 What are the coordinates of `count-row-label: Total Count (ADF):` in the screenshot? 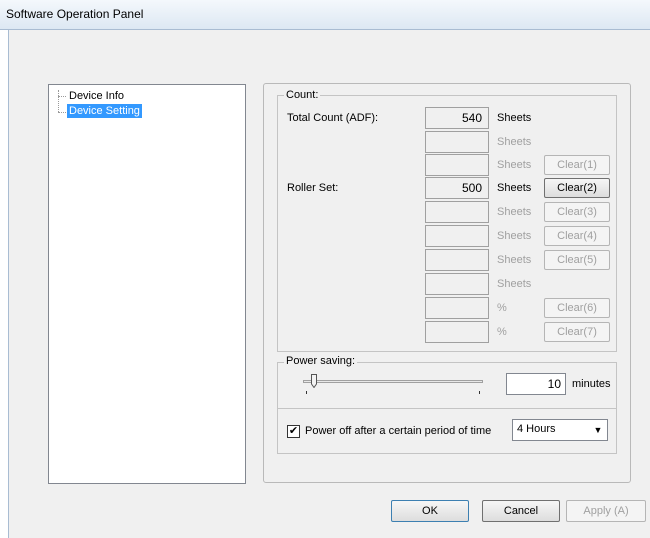 It's located at (333, 118).